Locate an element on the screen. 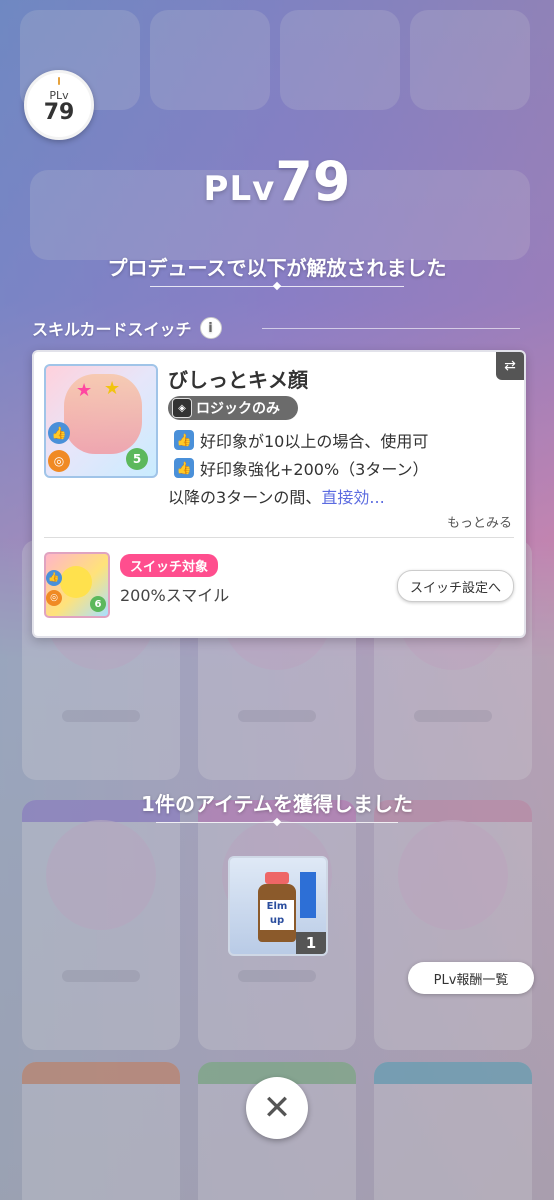 The width and height of the screenshot is (554, 1200). player-level-badge: PLv 79 is located at coordinates (59, 105).